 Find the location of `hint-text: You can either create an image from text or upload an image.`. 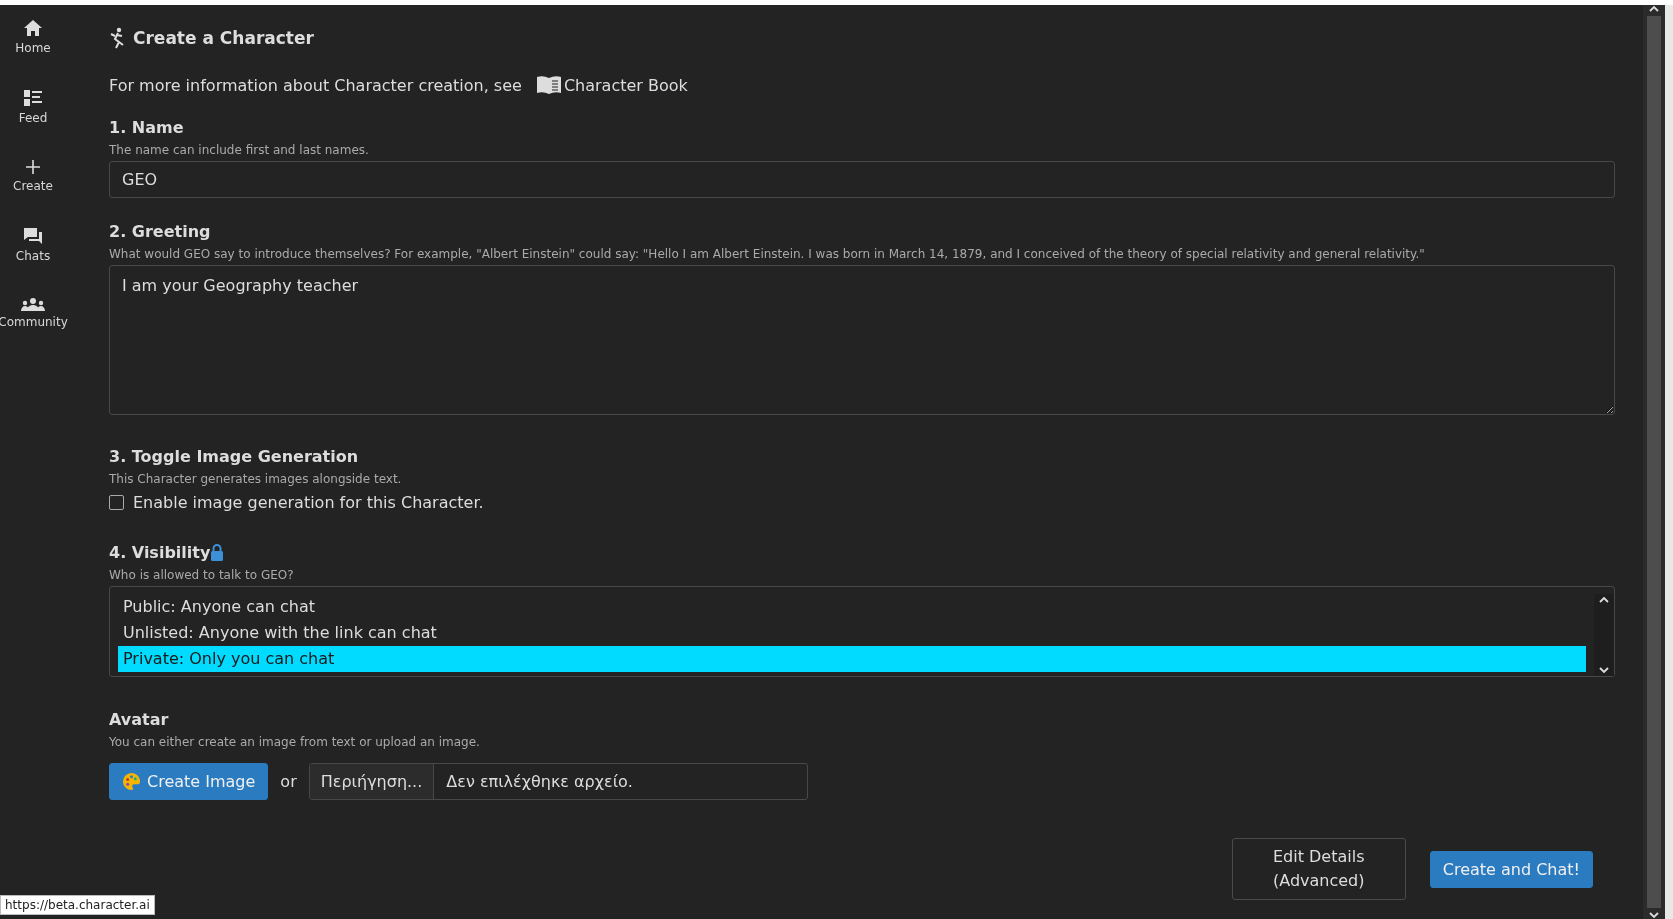

hint-text: You can either create an image from text or upload an image. is located at coordinates (295, 742).